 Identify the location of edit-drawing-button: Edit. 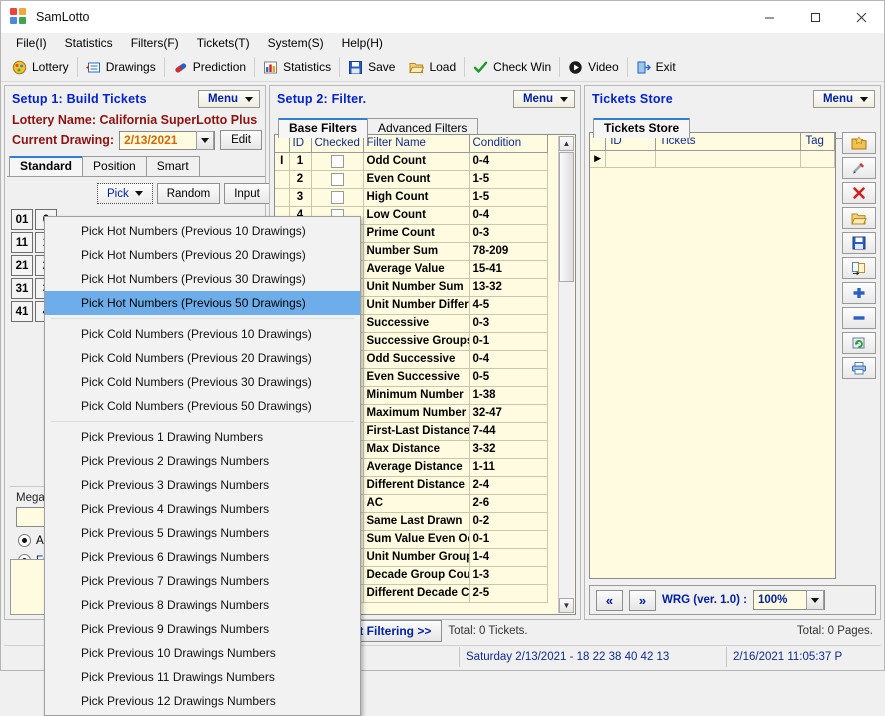
(241, 140).